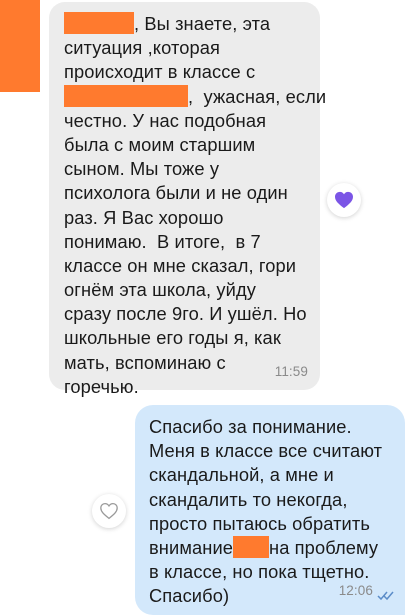 Image resolution: width=416 pixels, height=615 pixels. I want to click on message-timestamp: 12:06, so click(355, 590).